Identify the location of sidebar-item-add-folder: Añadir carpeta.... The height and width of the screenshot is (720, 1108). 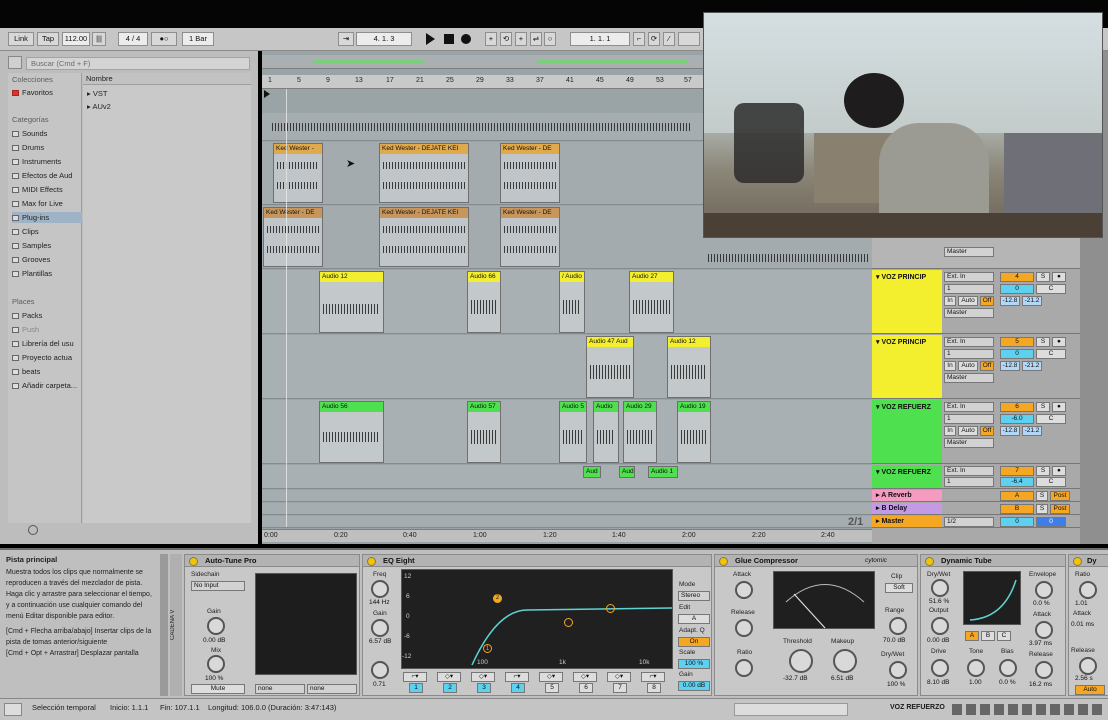
(47, 385).